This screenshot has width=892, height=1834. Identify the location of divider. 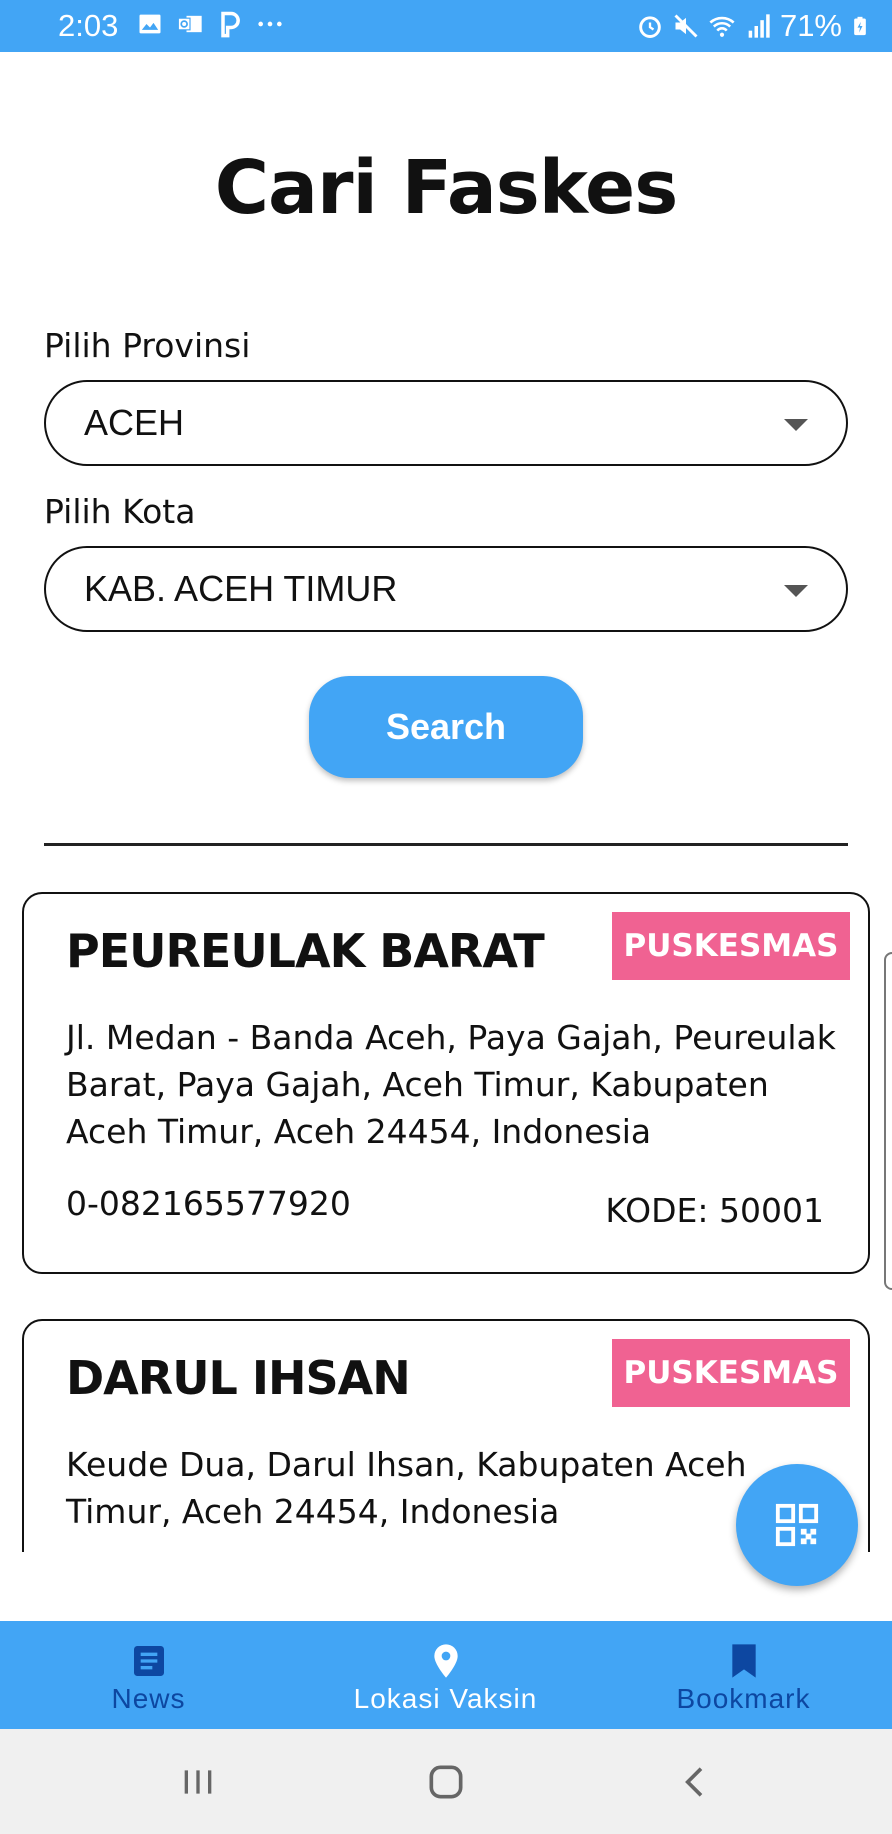
(446, 844).